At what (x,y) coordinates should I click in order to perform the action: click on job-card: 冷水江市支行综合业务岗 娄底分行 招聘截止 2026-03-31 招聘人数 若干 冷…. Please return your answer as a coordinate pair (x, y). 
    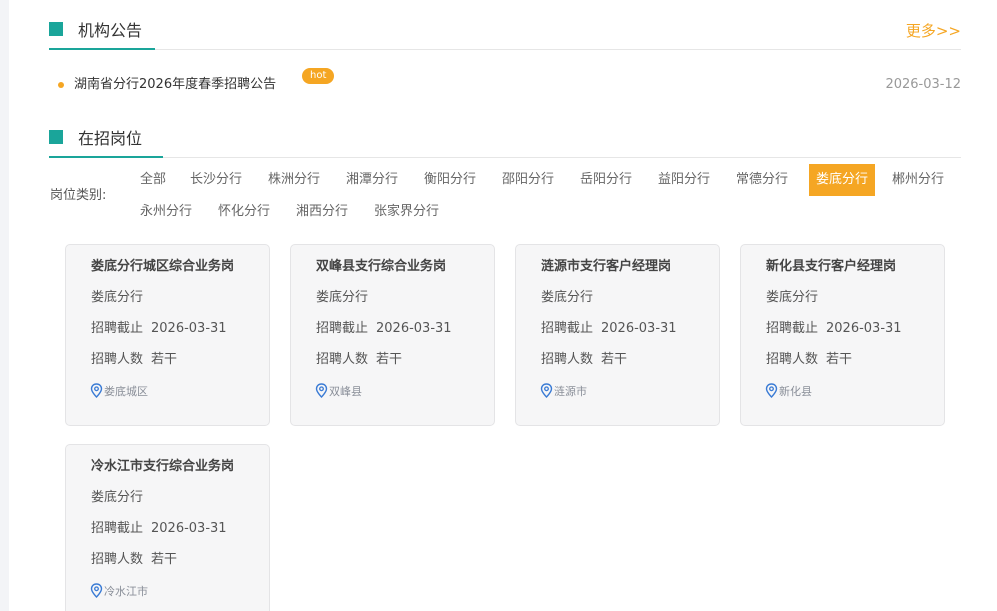
    Looking at the image, I should click on (167, 527).